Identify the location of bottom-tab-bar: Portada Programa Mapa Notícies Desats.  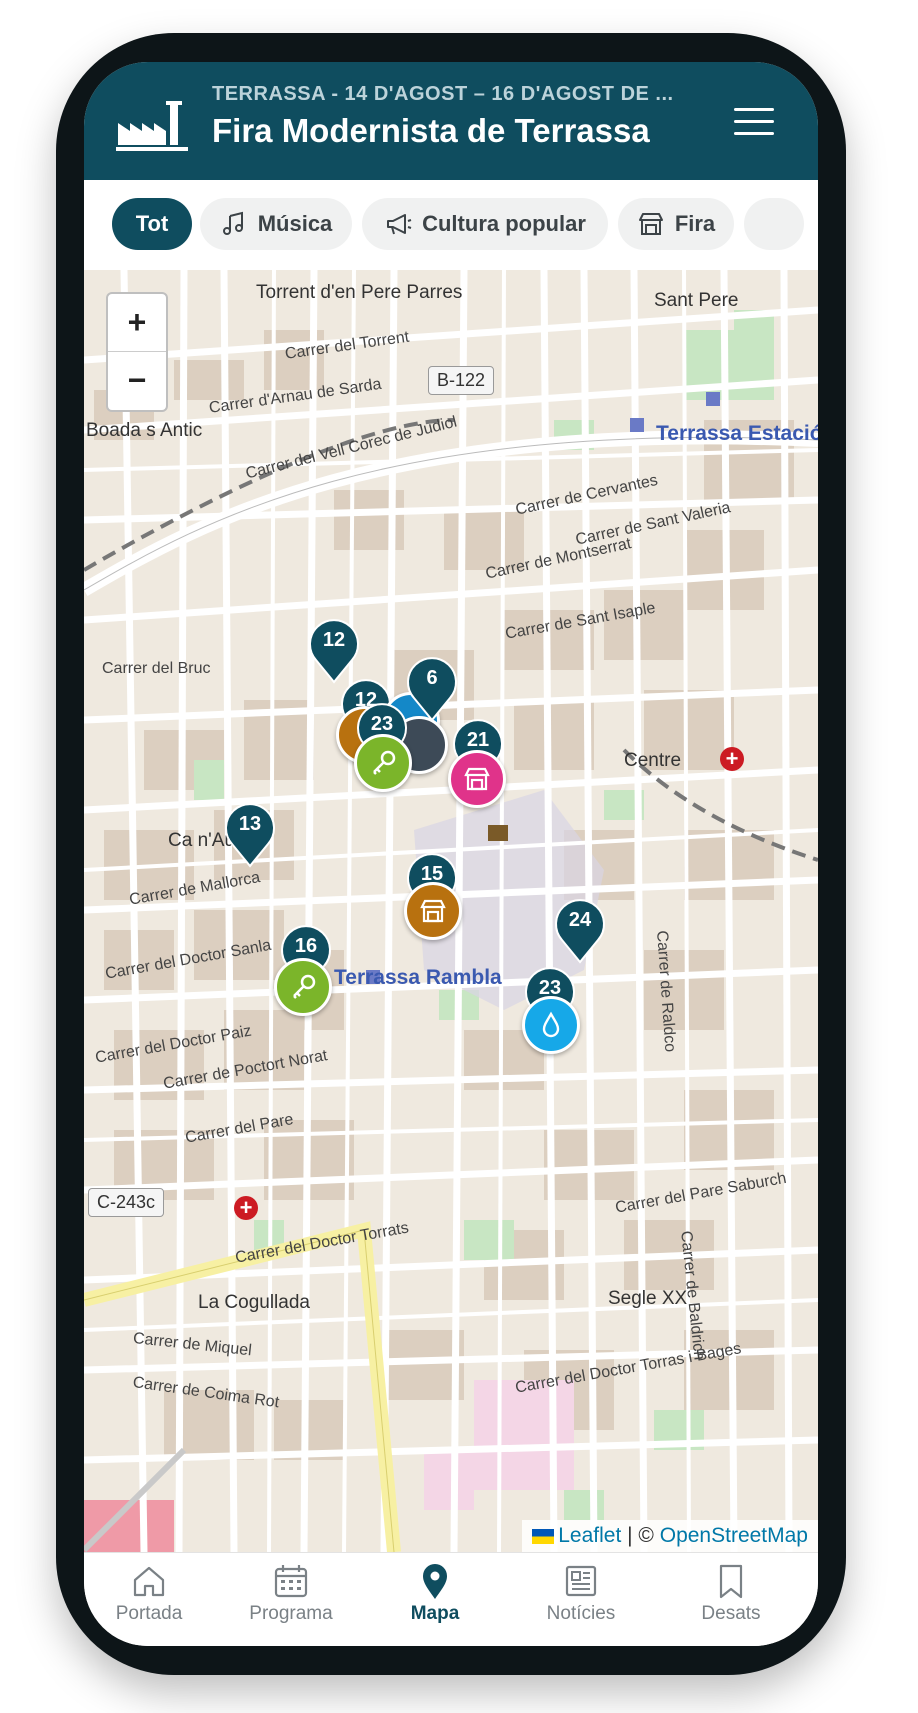
(451, 1599).